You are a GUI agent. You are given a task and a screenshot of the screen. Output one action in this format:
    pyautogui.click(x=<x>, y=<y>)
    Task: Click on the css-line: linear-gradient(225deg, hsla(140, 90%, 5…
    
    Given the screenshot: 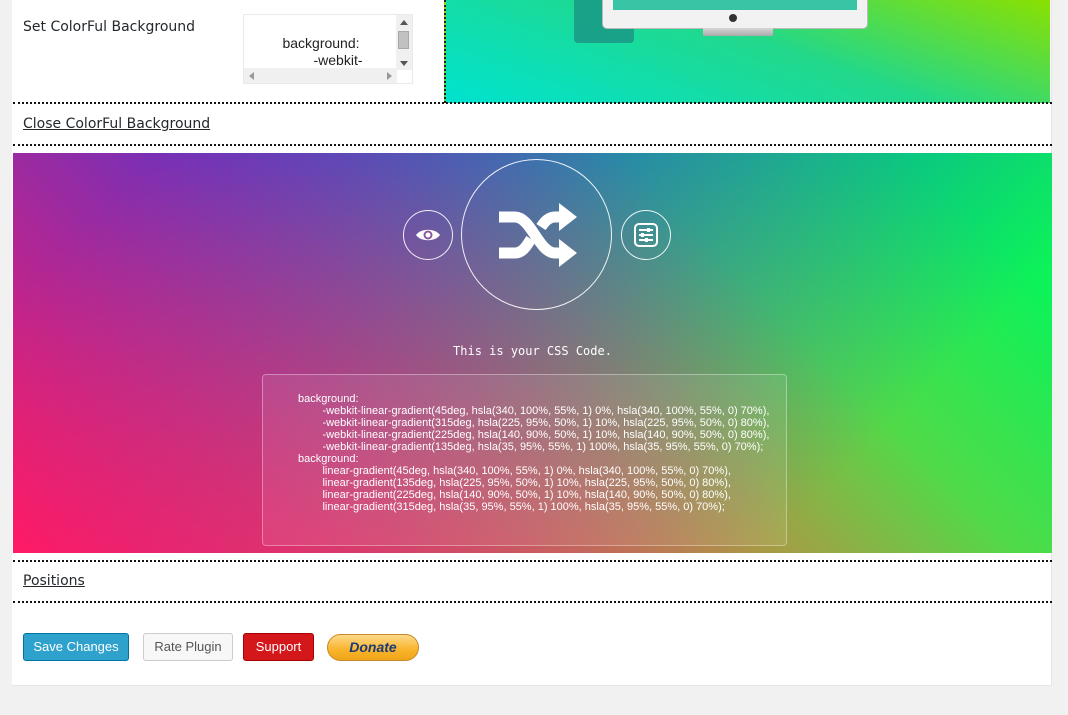 What is the action you would take?
    pyautogui.click(x=514, y=495)
    